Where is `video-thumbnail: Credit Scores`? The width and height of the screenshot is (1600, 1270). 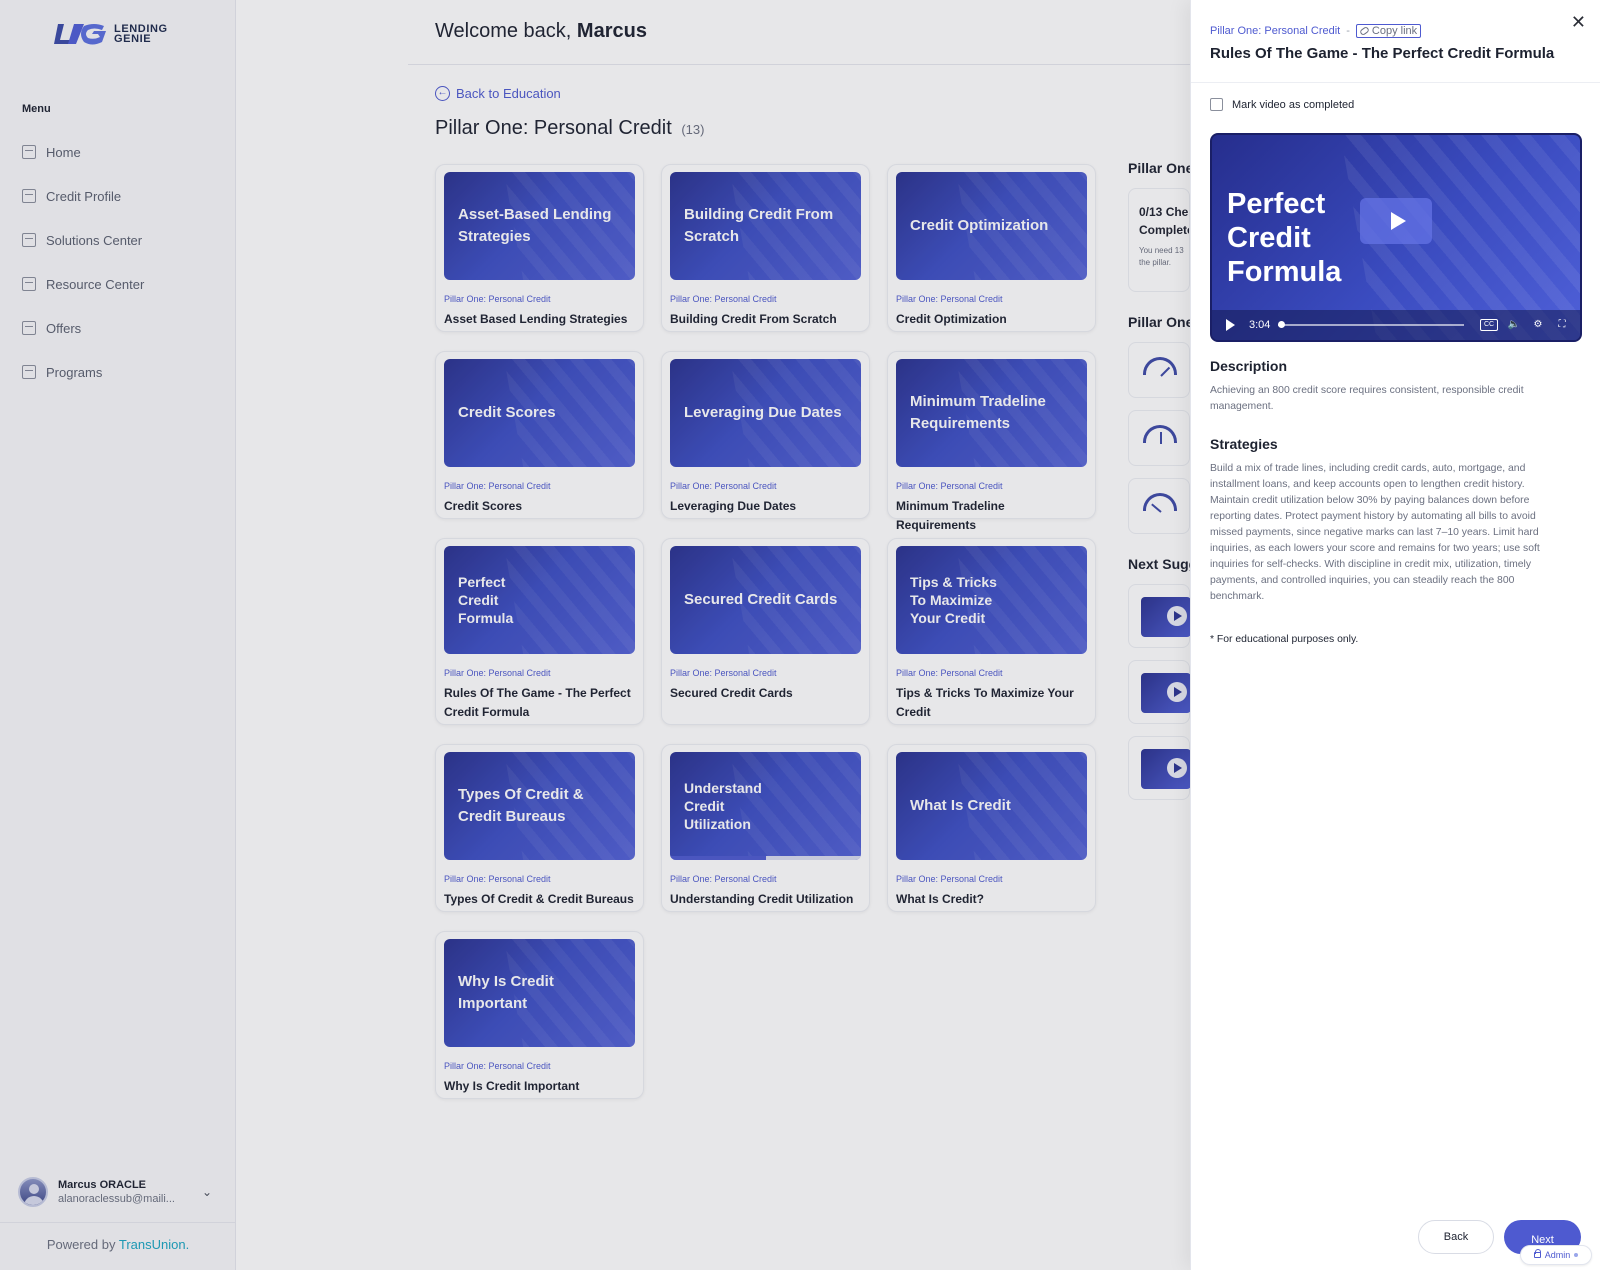
video-thumbnail: Credit Scores is located at coordinates (539, 413).